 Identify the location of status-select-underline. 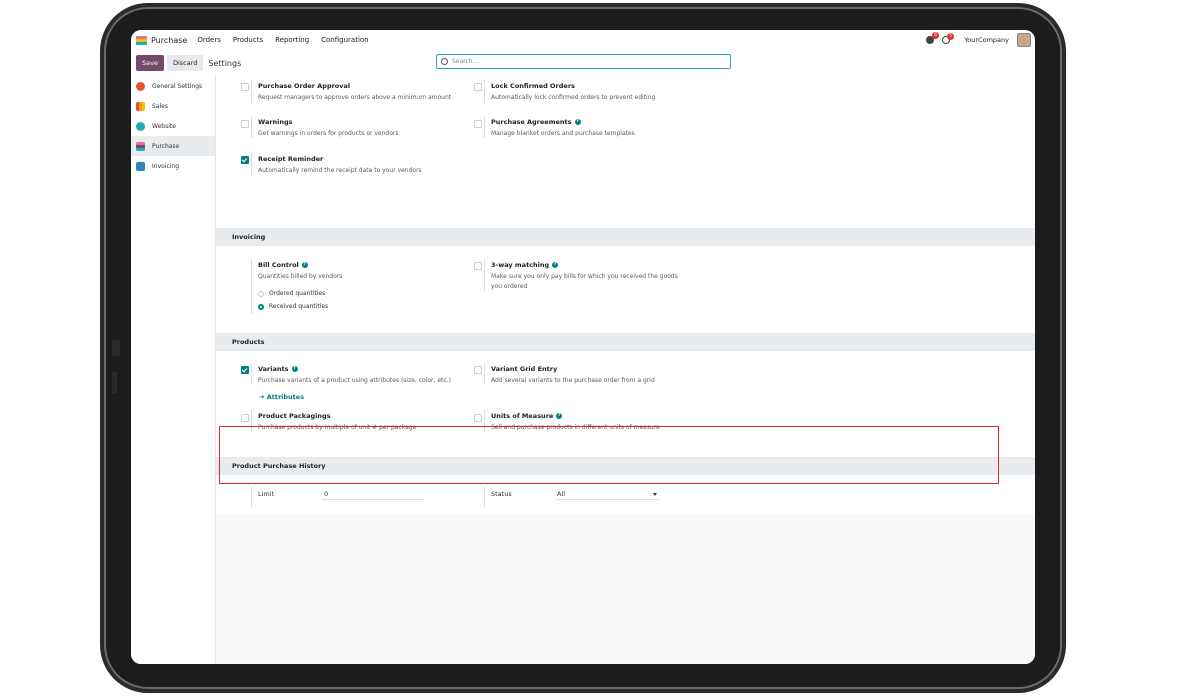
(607, 499).